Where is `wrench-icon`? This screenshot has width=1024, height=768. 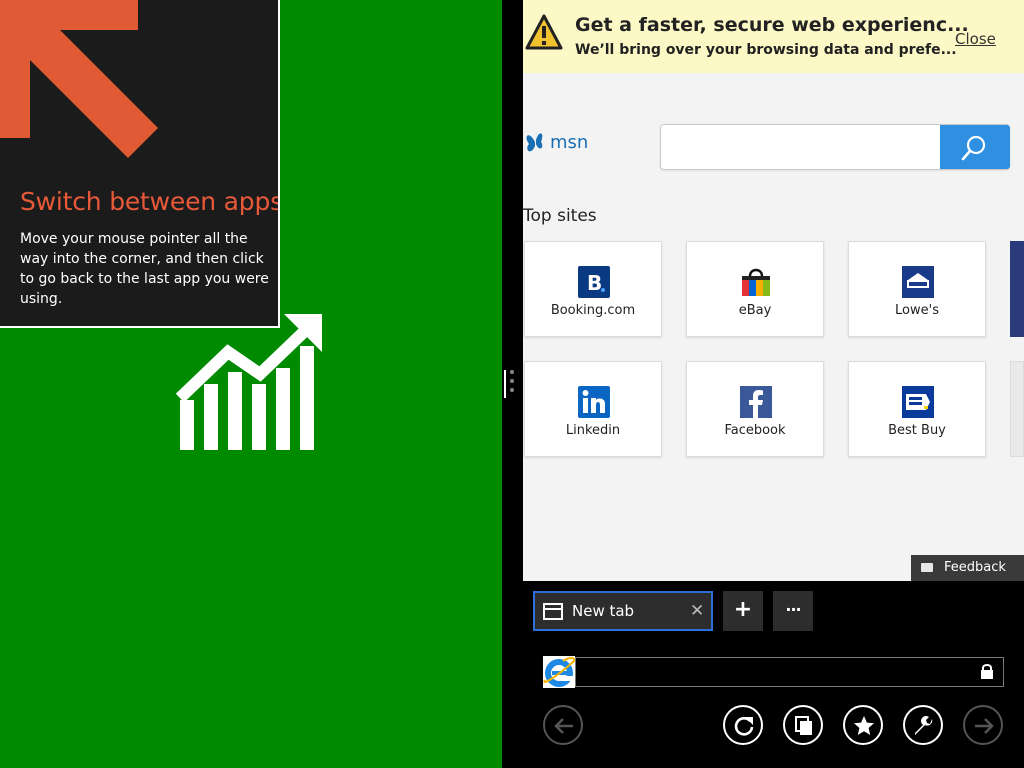 wrench-icon is located at coordinates (924, 725).